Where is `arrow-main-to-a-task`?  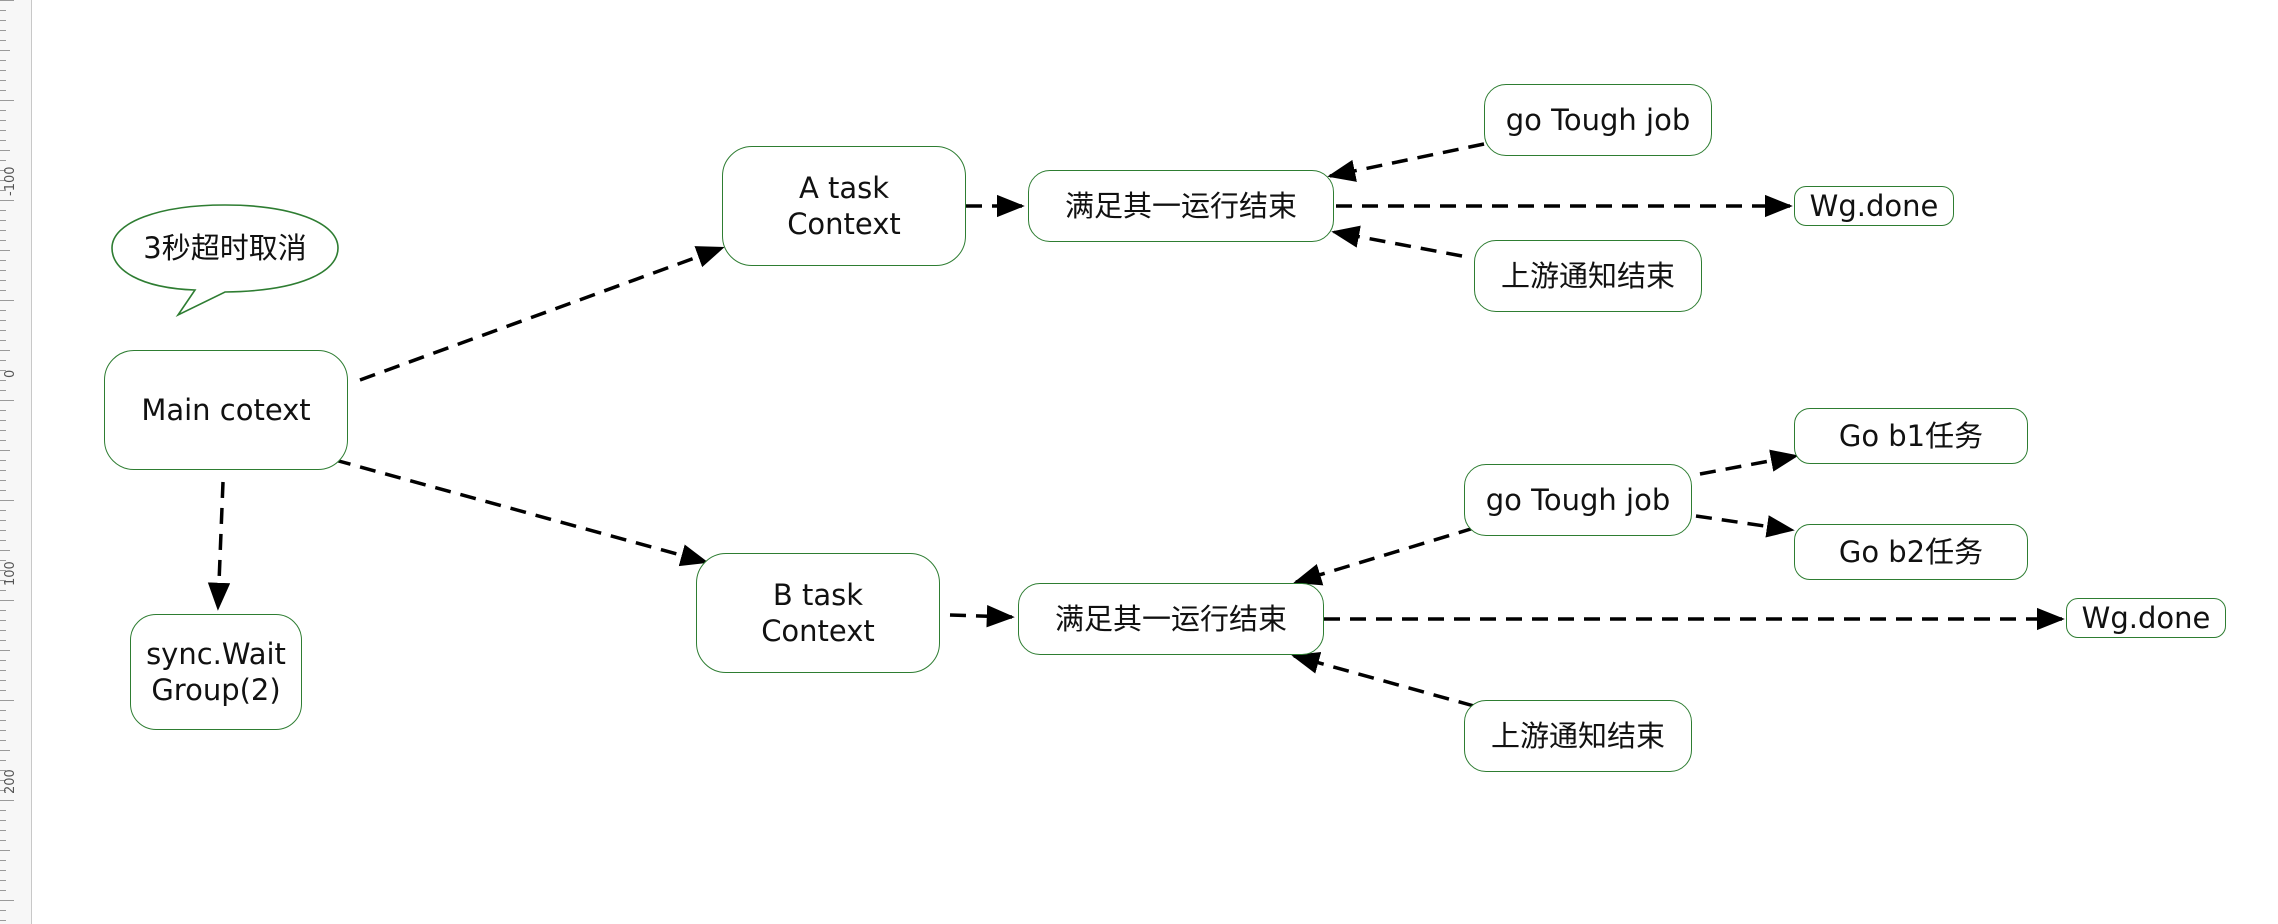 arrow-main-to-a-task is located at coordinates (542, 314).